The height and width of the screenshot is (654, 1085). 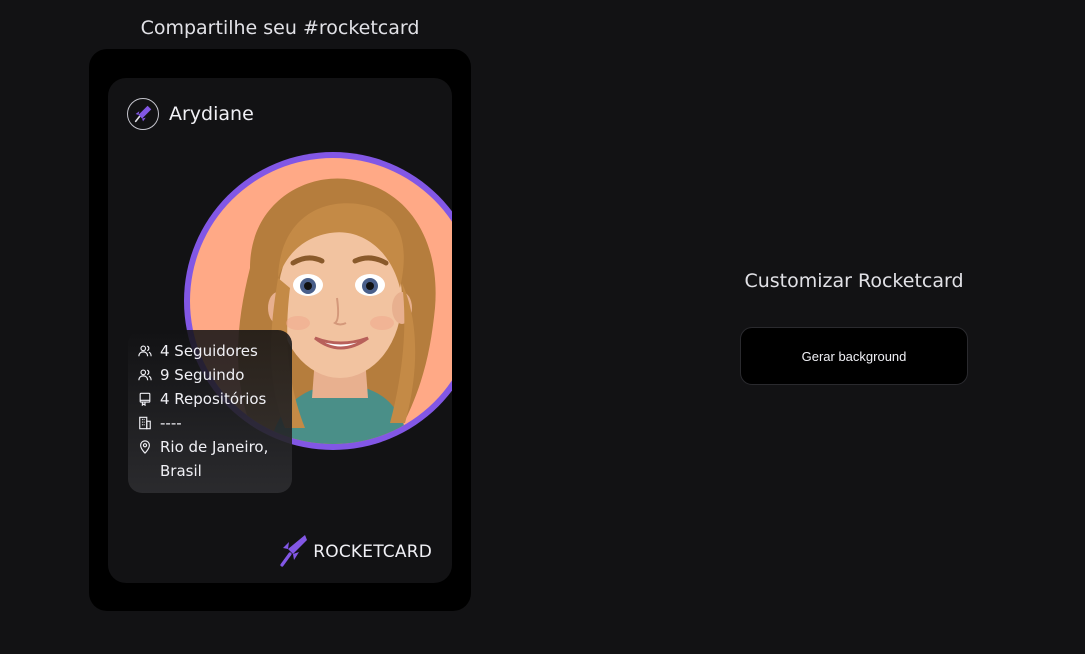 I want to click on card-header: Arydiane, so click(x=190, y=114).